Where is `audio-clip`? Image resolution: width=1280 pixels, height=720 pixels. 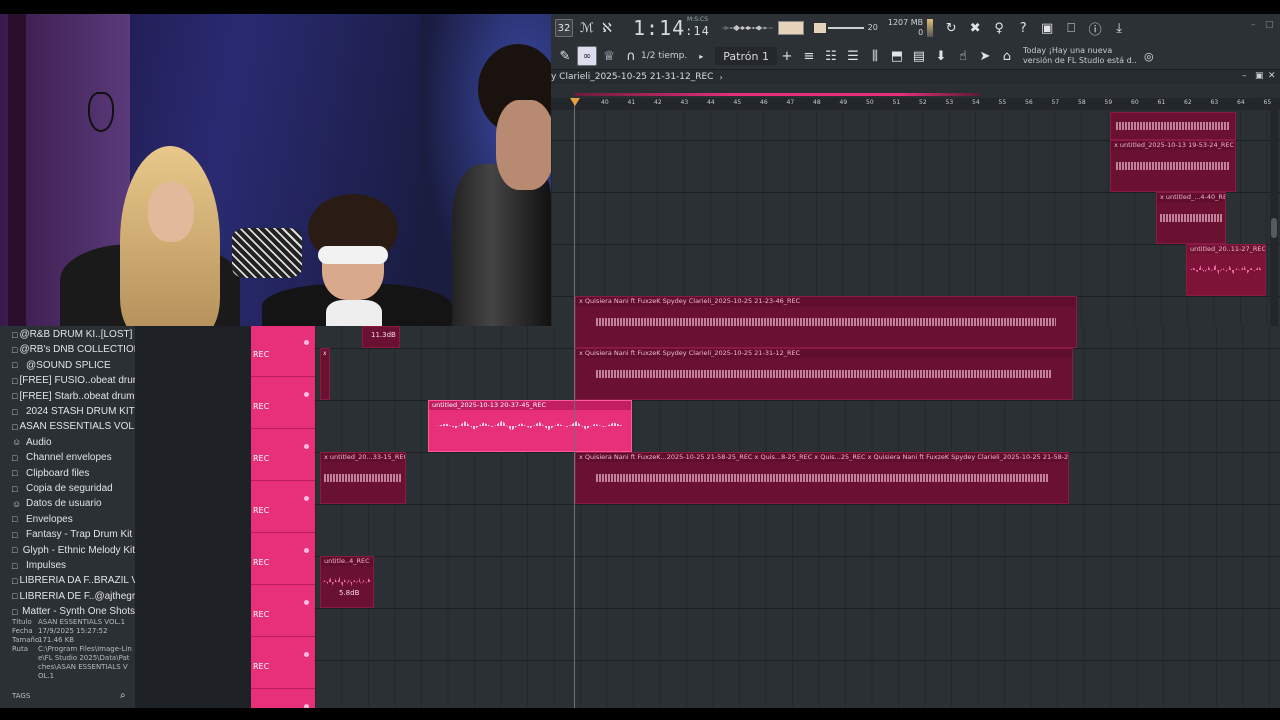
audio-clip is located at coordinates (1173, 126).